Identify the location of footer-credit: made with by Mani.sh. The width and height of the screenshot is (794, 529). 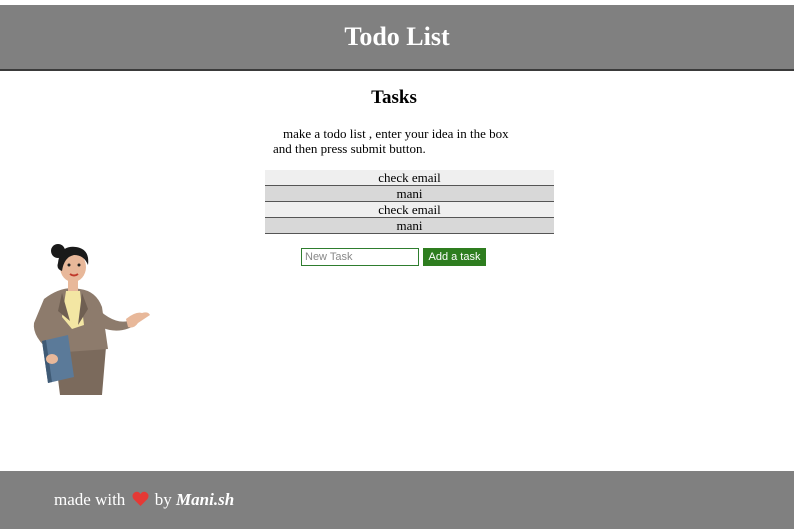
(144, 501).